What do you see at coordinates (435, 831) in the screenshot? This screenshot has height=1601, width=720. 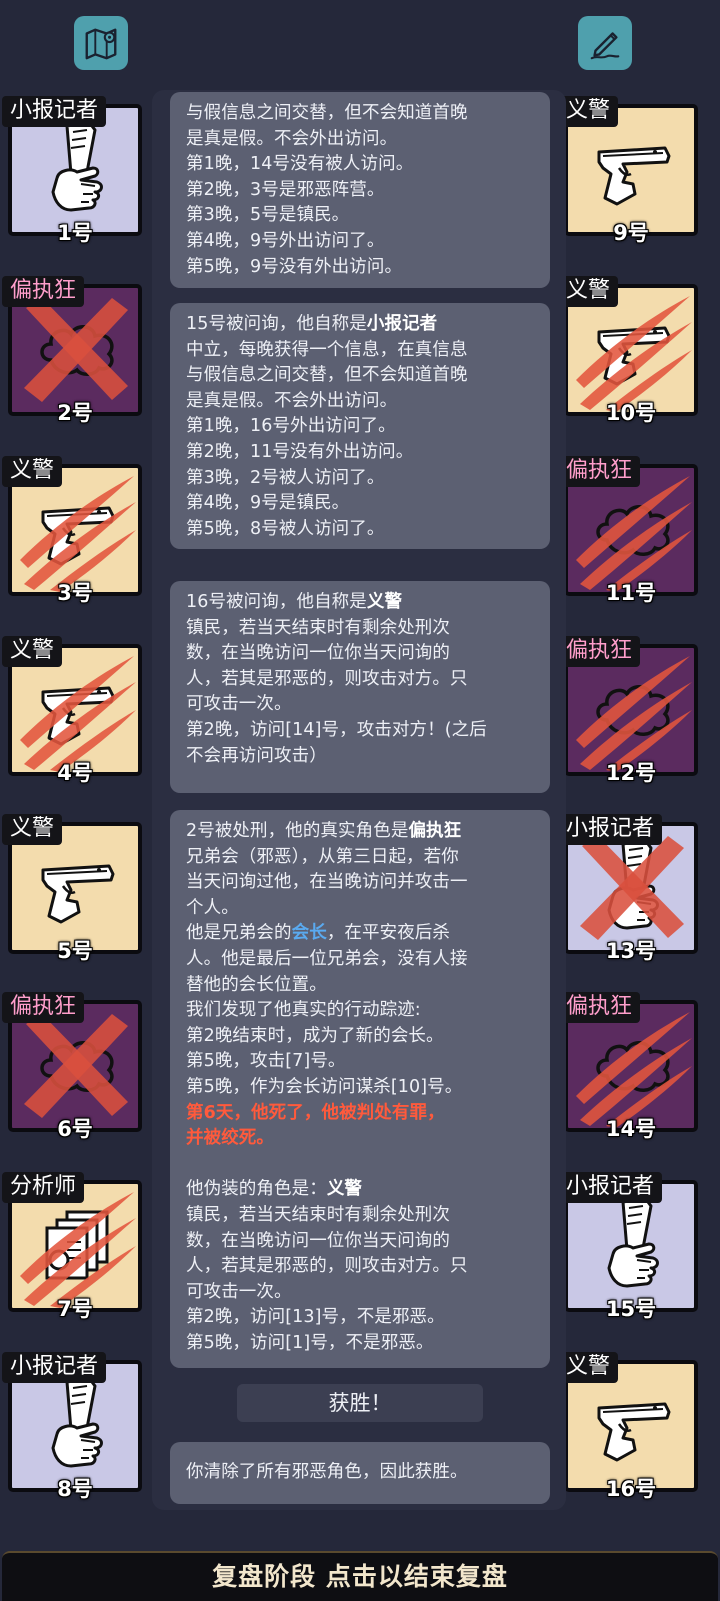 I see `true-role: 偏执狂` at bounding box center [435, 831].